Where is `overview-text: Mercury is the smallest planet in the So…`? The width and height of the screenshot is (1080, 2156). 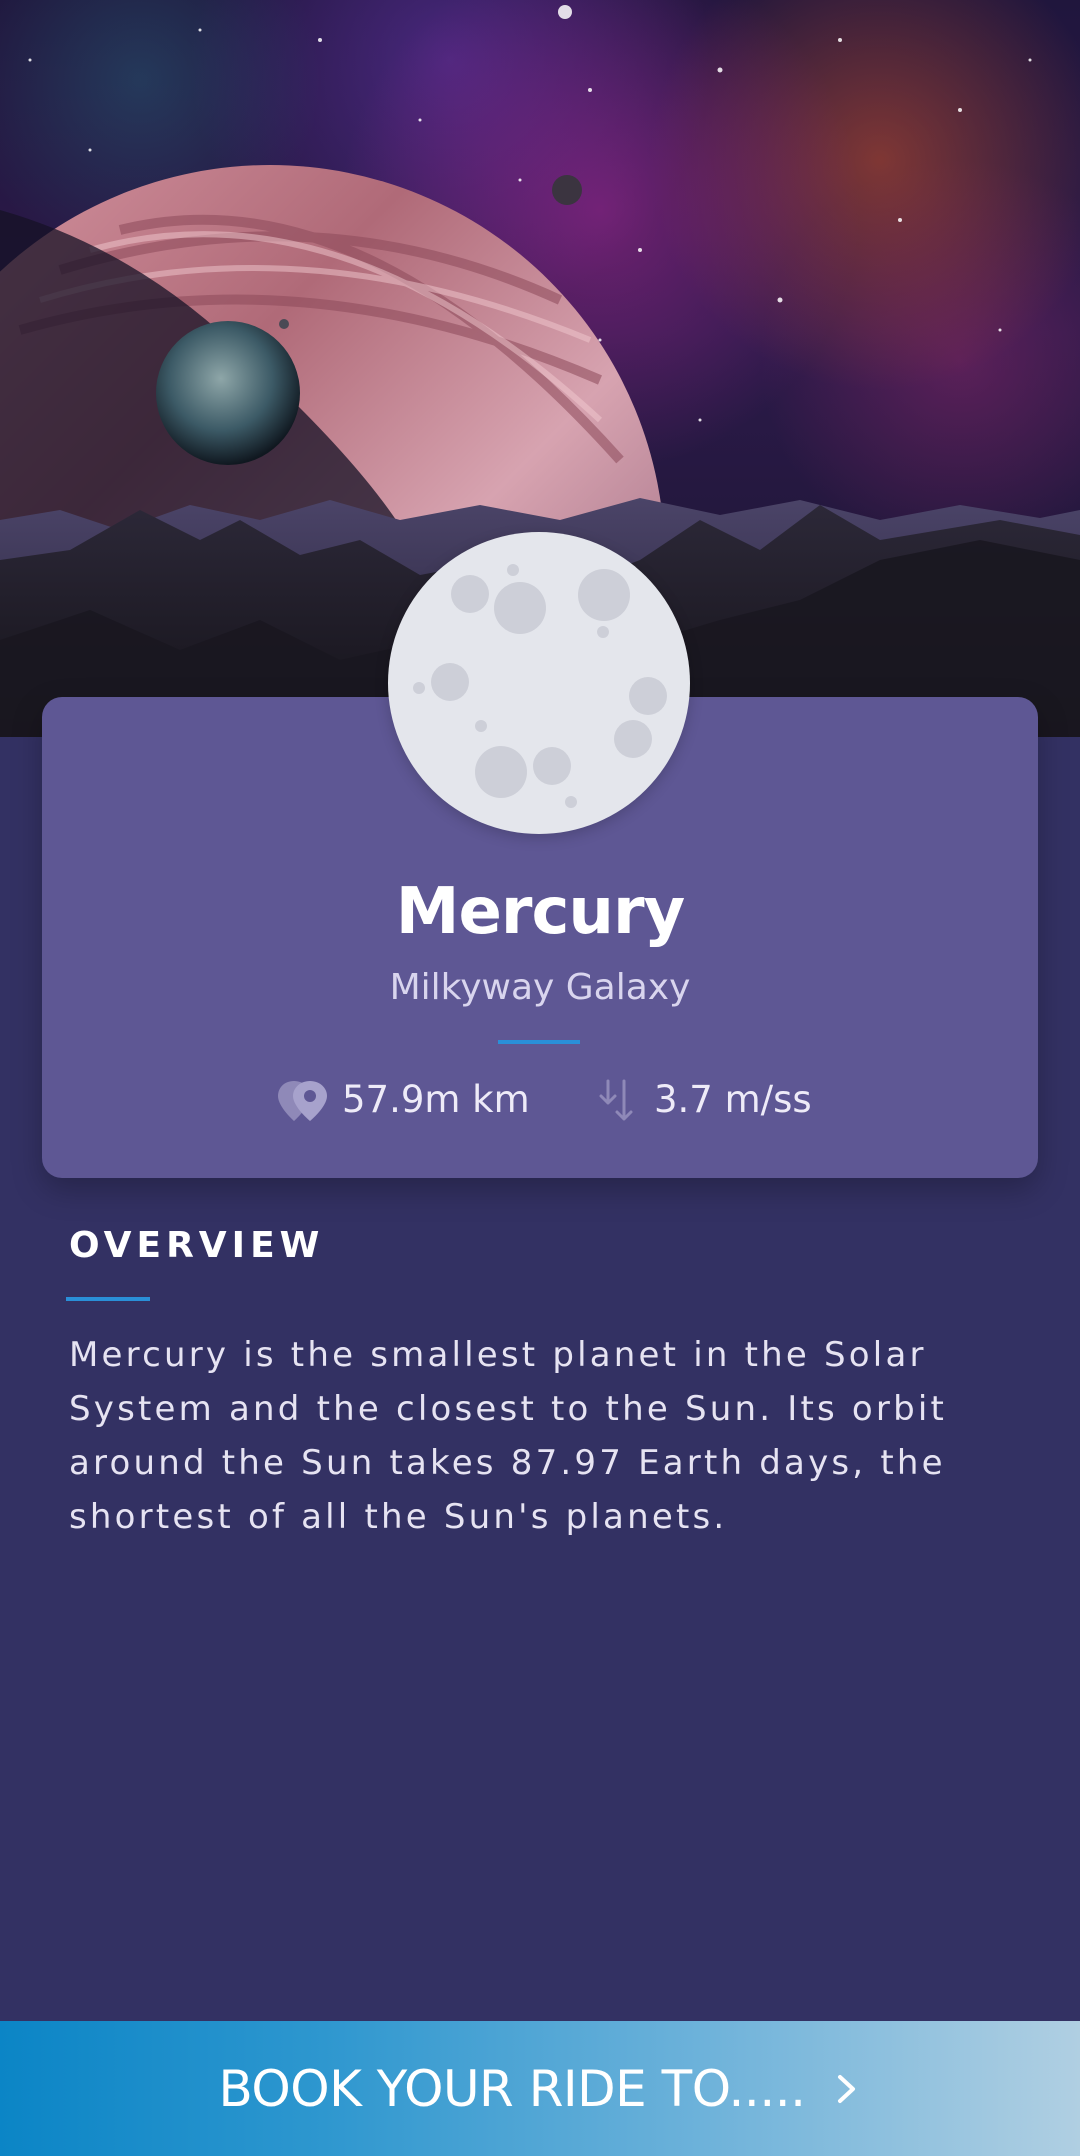 overview-text: Mercury is the smallest planet in the So… is located at coordinates (508, 1436).